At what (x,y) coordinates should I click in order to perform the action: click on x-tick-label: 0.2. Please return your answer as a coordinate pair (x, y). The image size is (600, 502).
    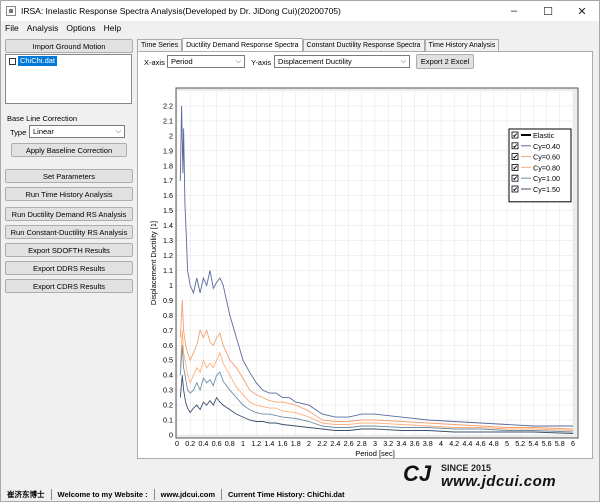
    Looking at the image, I should click on (190, 443).